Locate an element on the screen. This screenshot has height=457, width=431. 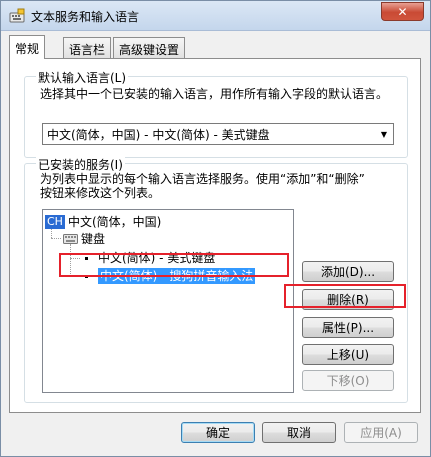
default-language-label: 默认输入语言(L) is located at coordinates (82, 77).